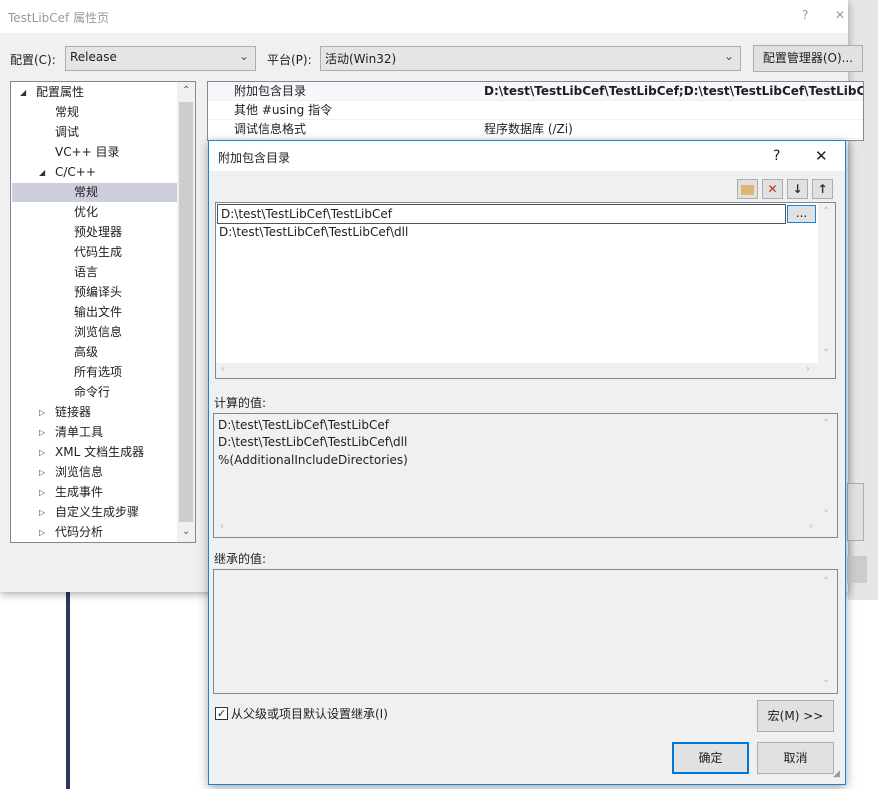  I want to click on horizontal-scrollbar: ‹ ›, so click(525, 370).